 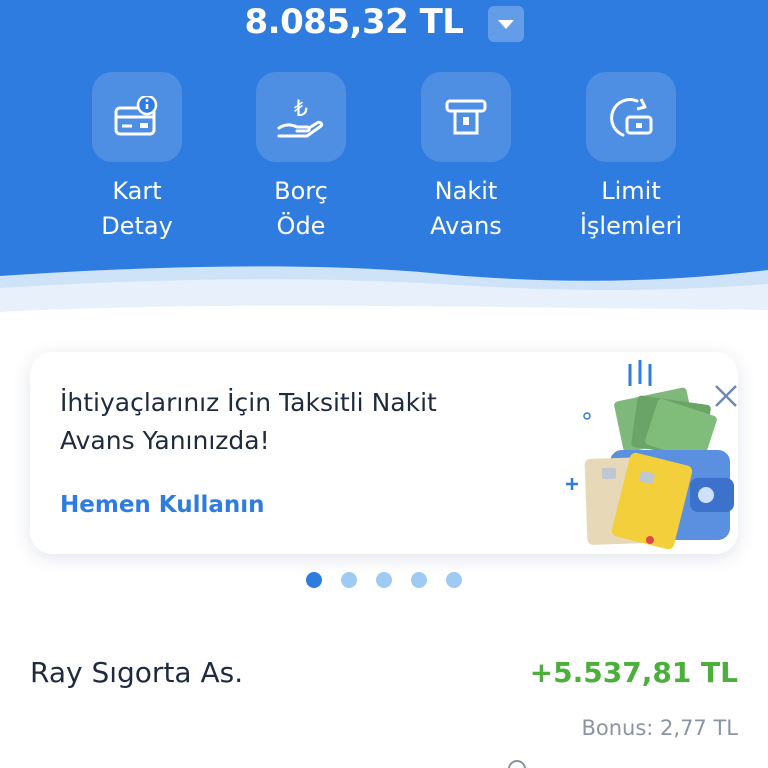 I want to click on lira-hand-icon: ₺, so click(x=301, y=117).